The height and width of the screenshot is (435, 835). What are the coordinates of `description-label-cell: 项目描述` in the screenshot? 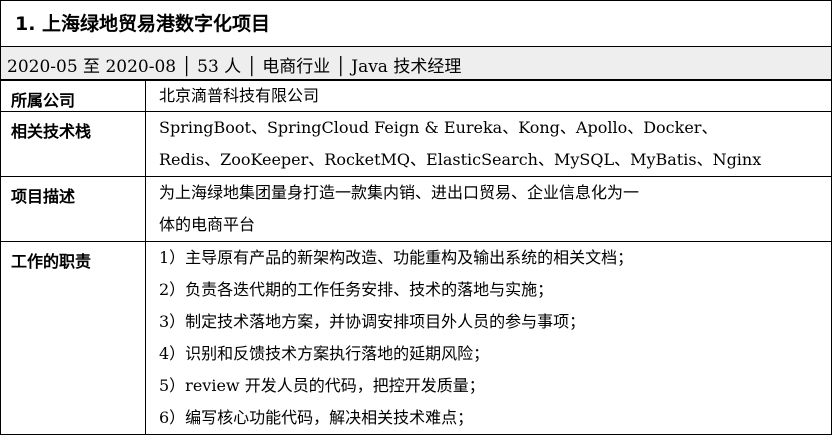 It's located at (73, 209).